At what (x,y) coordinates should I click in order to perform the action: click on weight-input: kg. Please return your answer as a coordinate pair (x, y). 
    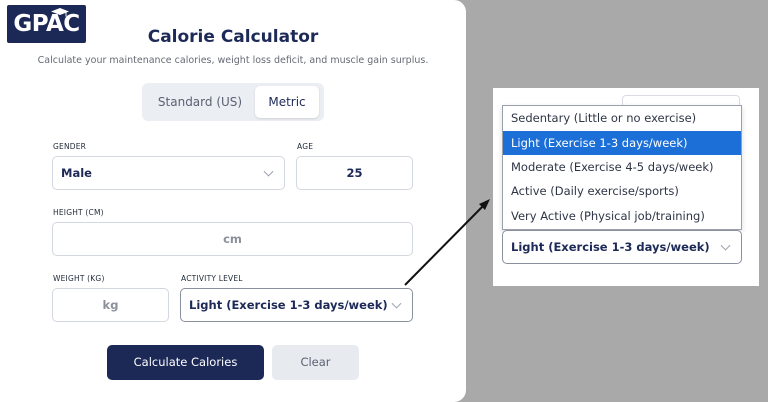
    Looking at the image, I should click on (110, 305).